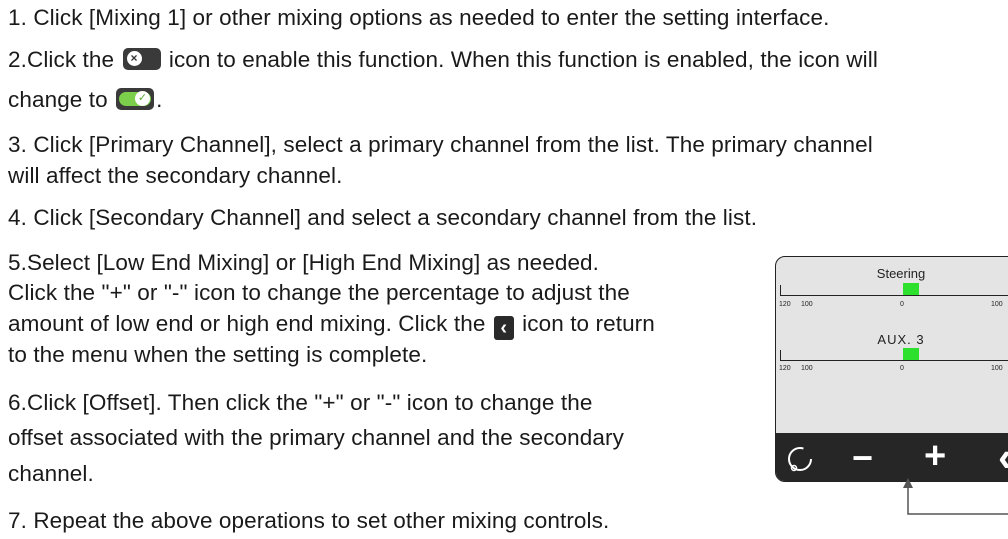  What do you see at coordinates (800, 459) in the screenshot?
I see `refresh-icon` at bounding box center [800, 459].